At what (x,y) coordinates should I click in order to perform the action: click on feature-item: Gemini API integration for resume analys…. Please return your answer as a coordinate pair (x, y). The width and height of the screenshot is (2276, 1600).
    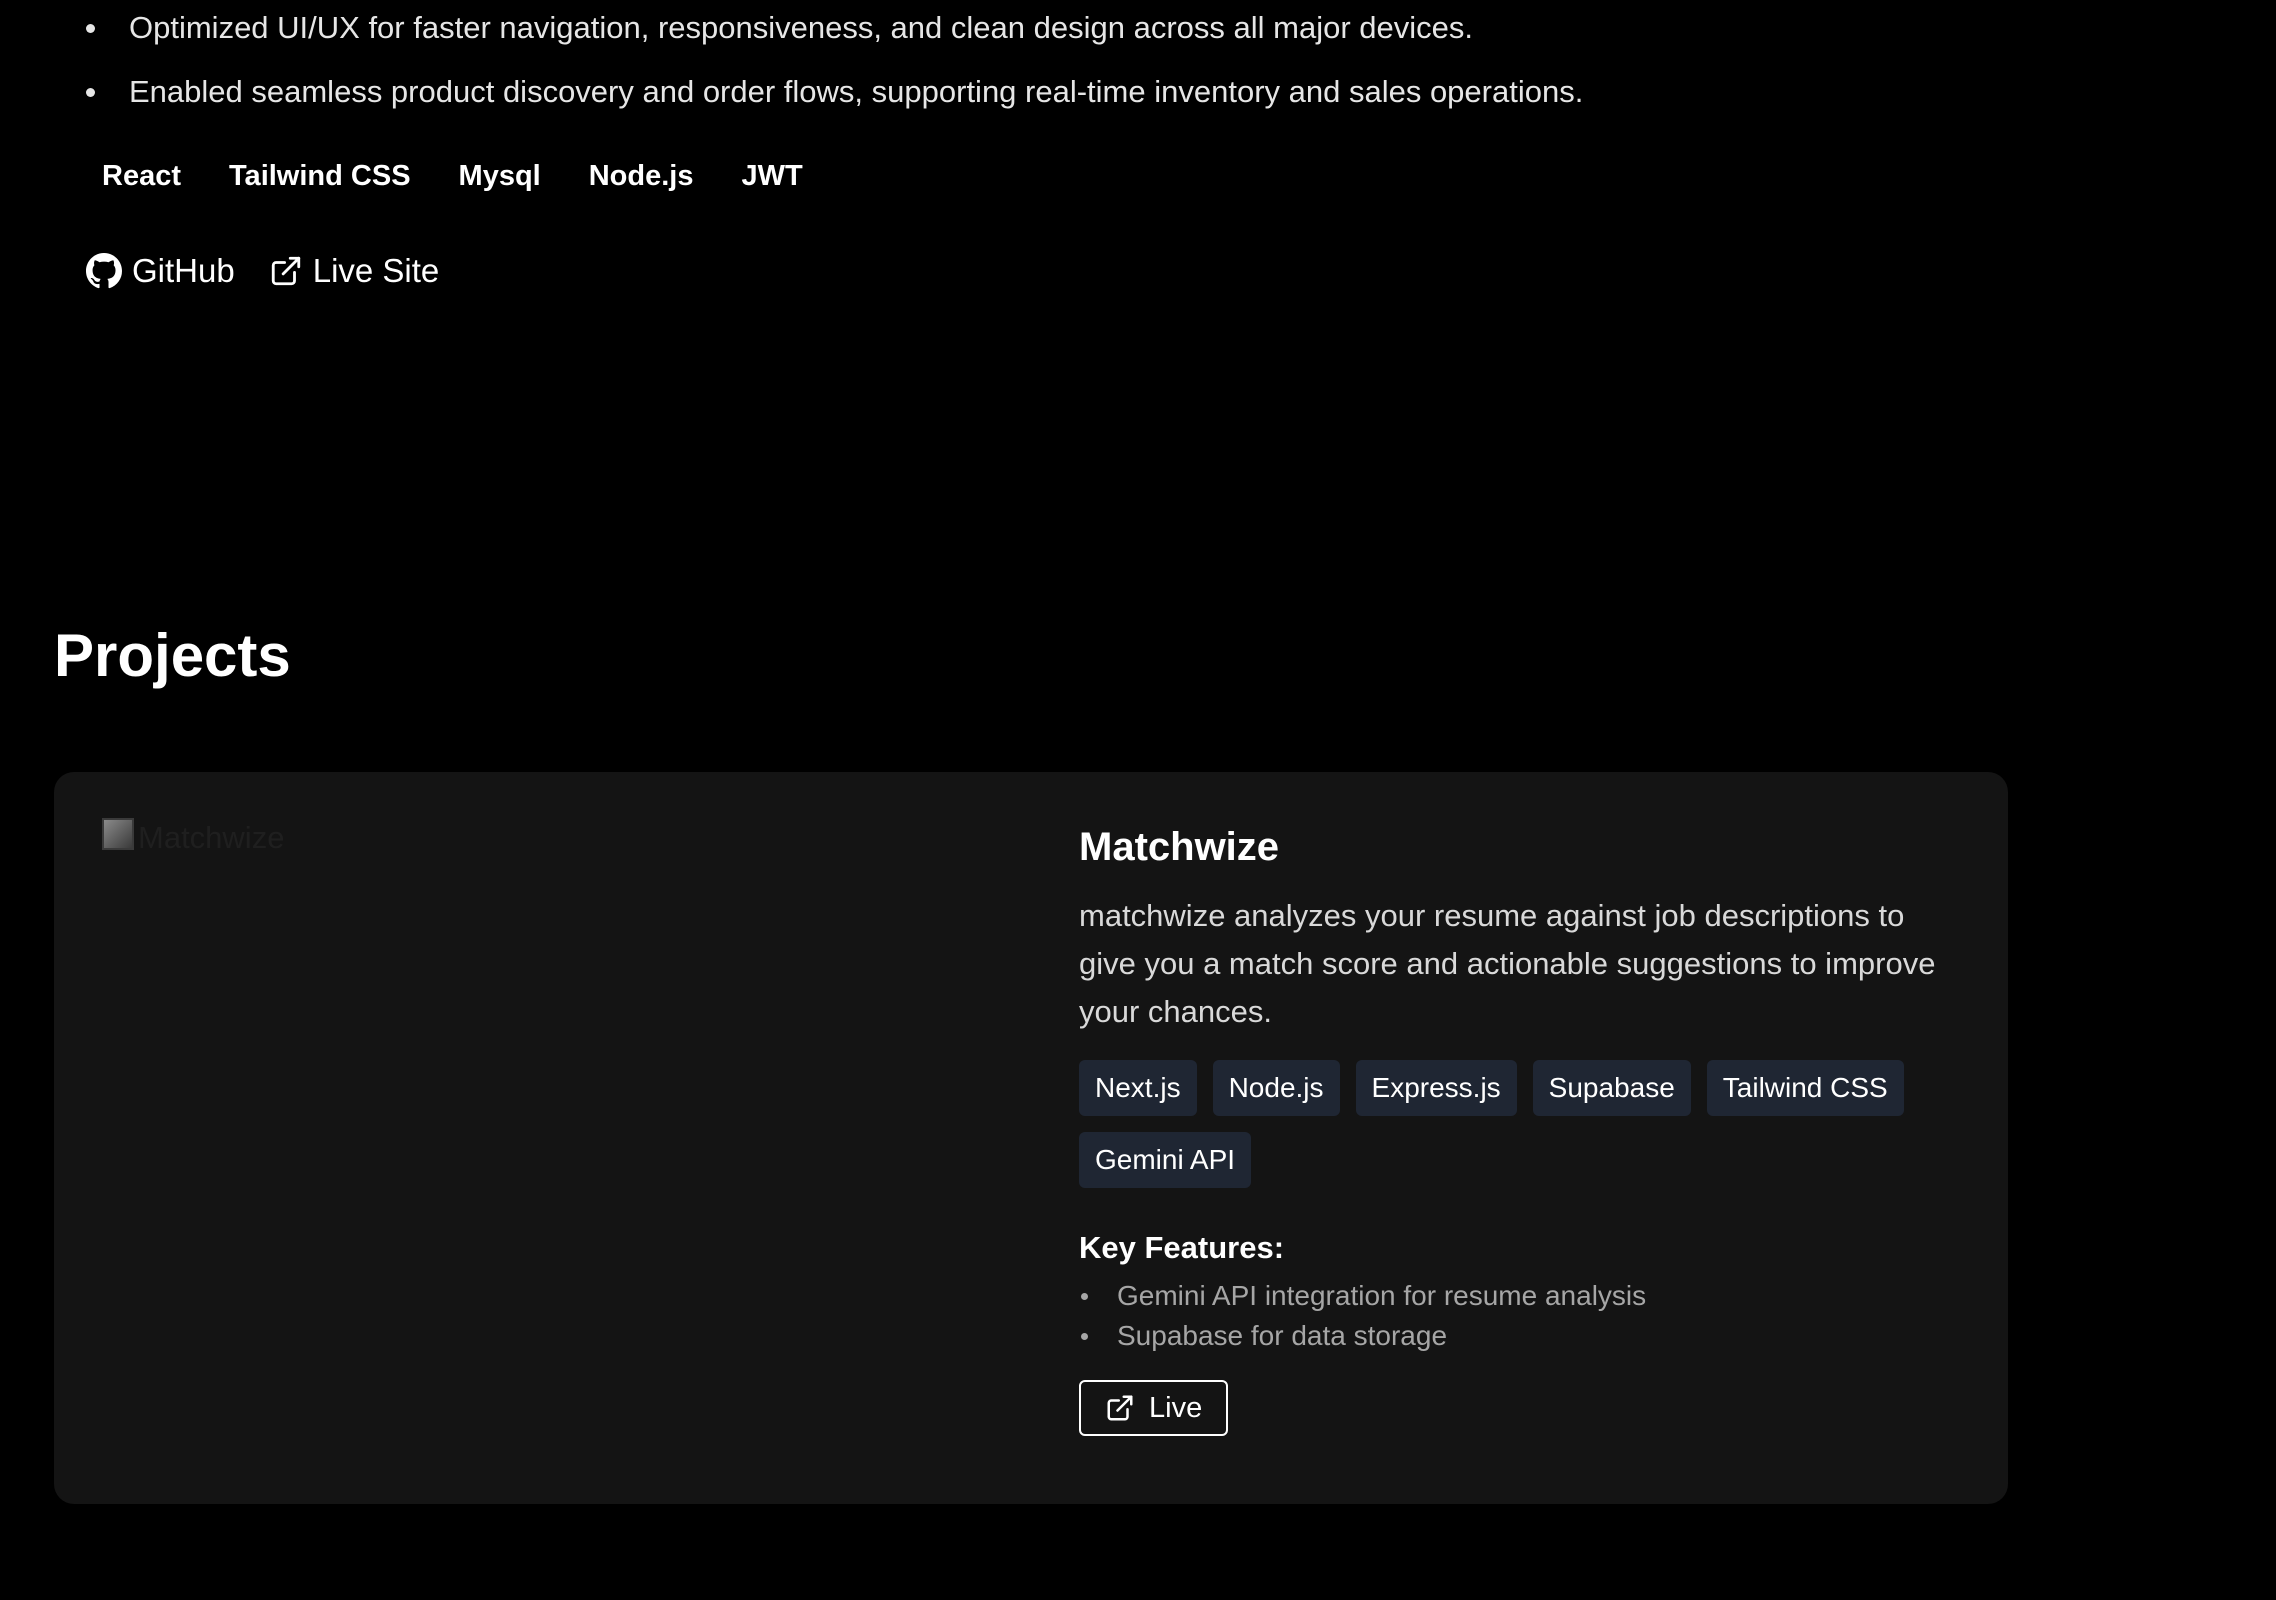
    Looking at the image, I should click on (1519, 1296).